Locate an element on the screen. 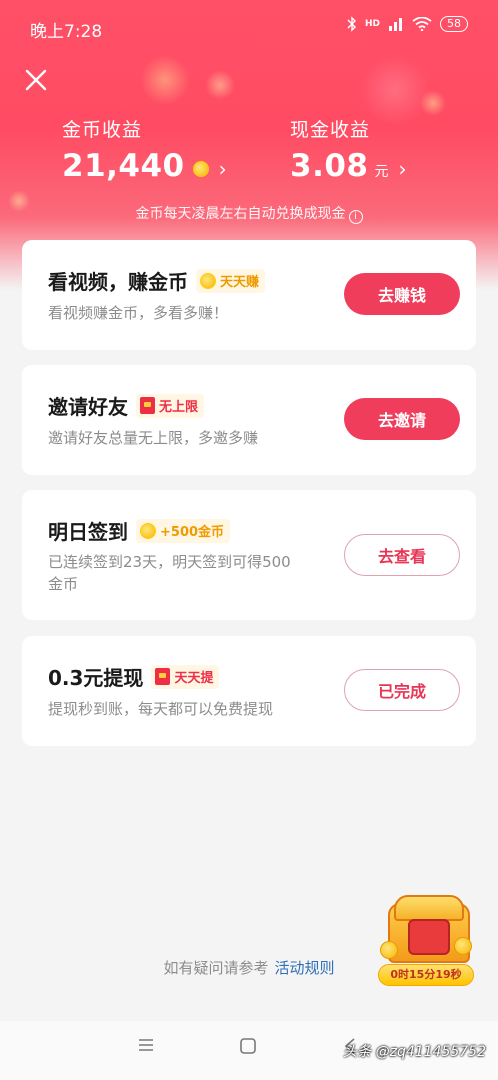 This screenshot has width=498, height=1080. task-badge-label: +500金币 is located at coordinates (192, 532).